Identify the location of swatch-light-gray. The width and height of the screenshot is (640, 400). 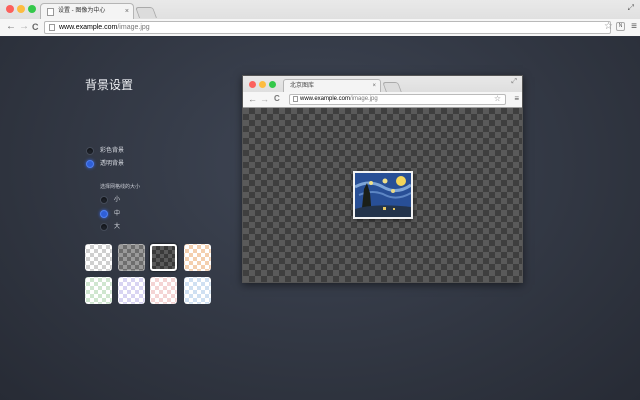
(98, 257).